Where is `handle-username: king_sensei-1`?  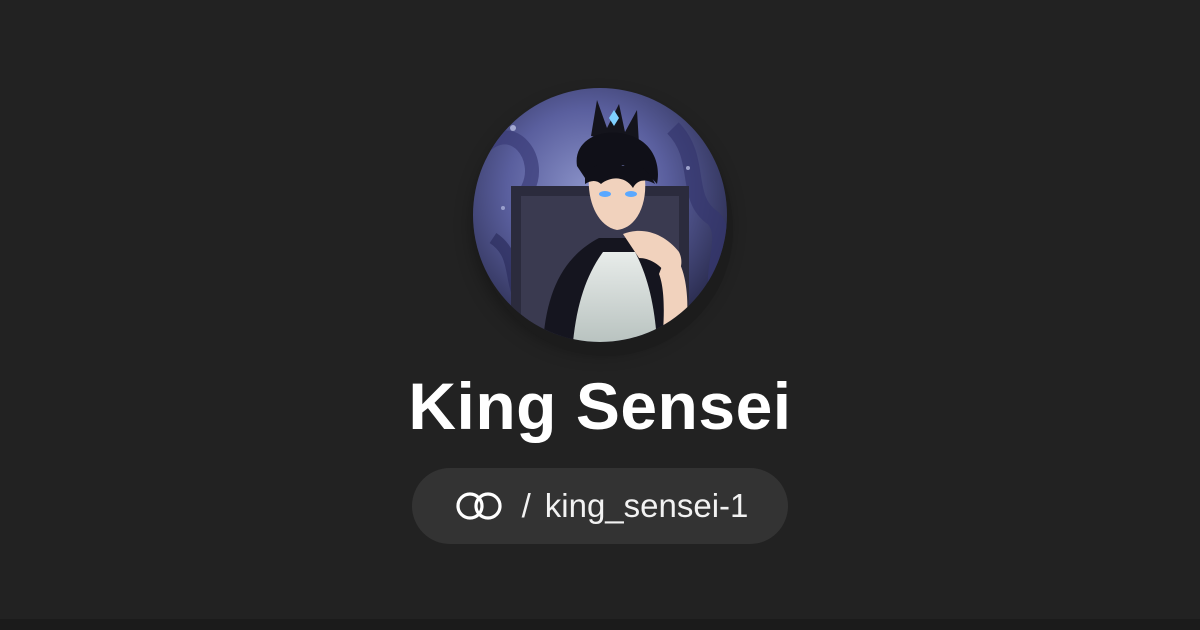 handle-username: king_sensei-1 is located at coordinates (646, 505).